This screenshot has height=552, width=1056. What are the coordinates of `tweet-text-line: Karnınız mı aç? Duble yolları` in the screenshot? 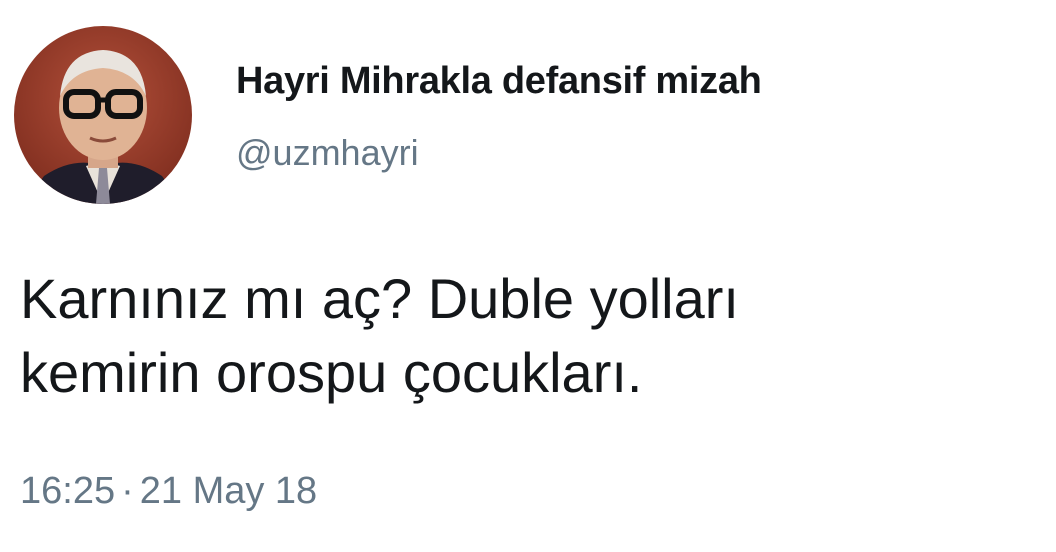 It's located at (379, 298).